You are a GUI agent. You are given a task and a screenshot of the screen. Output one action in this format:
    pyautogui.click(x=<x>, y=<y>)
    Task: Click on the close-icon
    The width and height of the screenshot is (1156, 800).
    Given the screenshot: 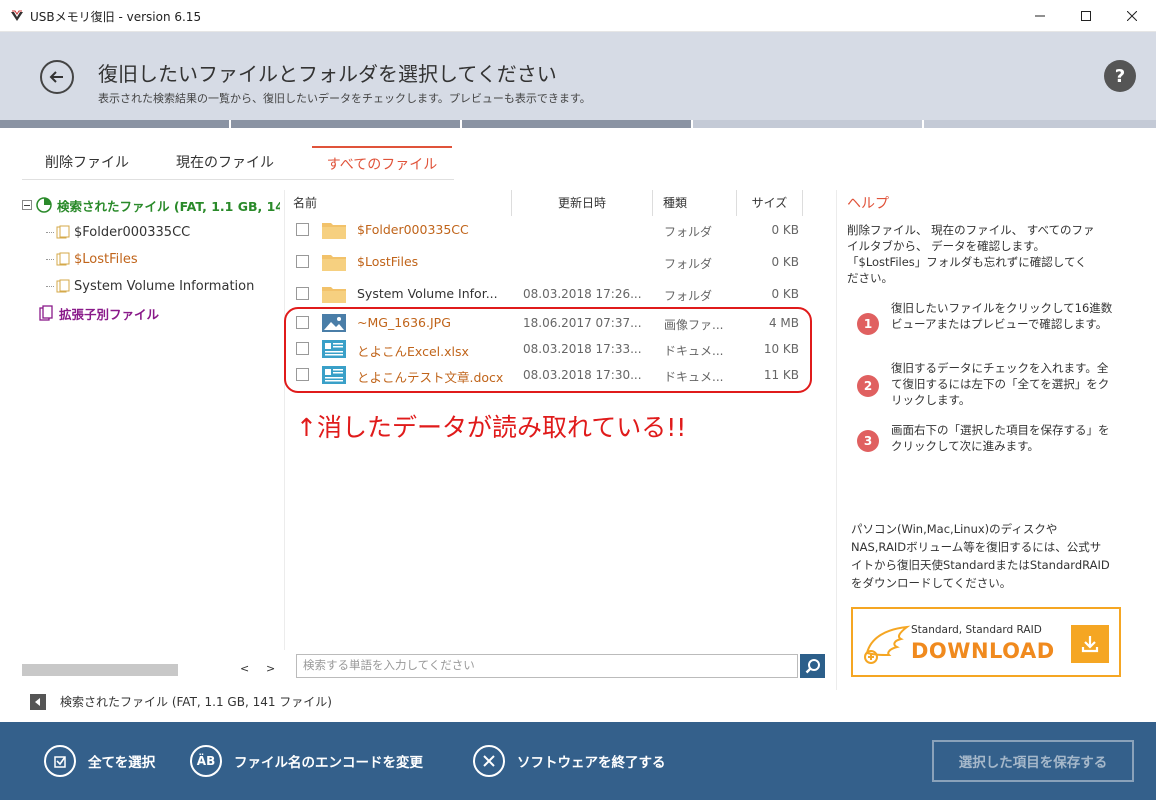 What is the action you would take?
    pyautogui.click(x=1132, y=16)
    